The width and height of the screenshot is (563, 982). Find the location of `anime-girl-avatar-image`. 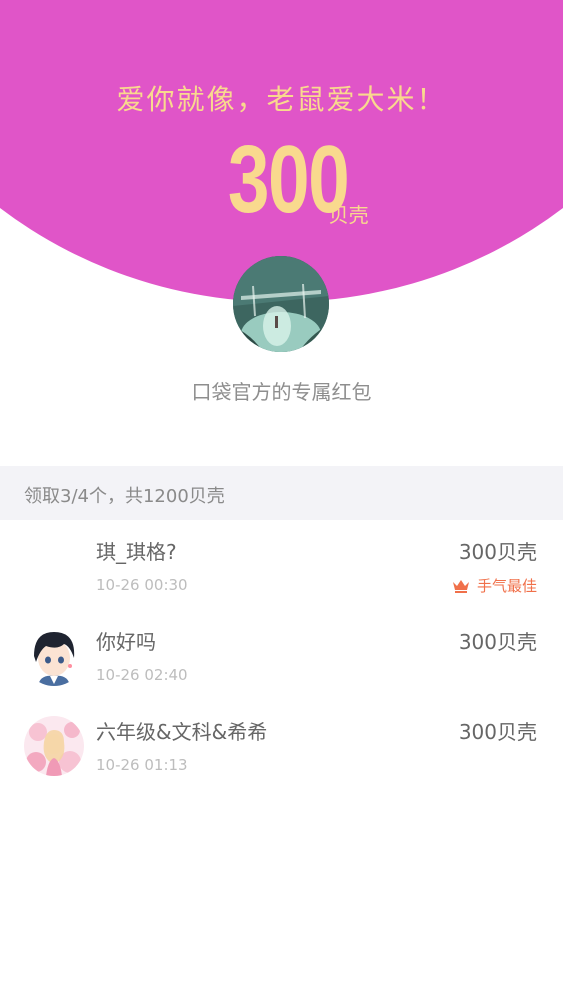

anime-girl-avatar-image is located at coordinates (54, 746).